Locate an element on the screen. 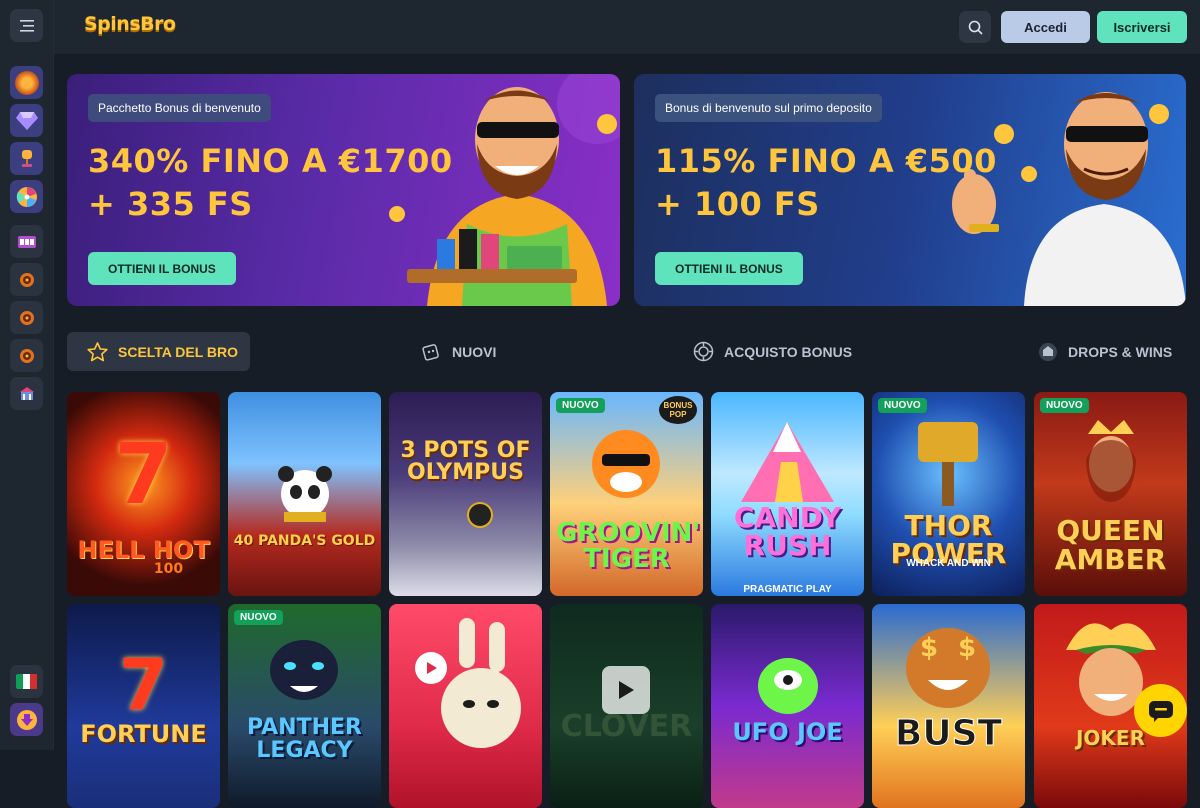  game-tile: NUOVO QUEEN AMBER is located at coordinates (1110, 494).